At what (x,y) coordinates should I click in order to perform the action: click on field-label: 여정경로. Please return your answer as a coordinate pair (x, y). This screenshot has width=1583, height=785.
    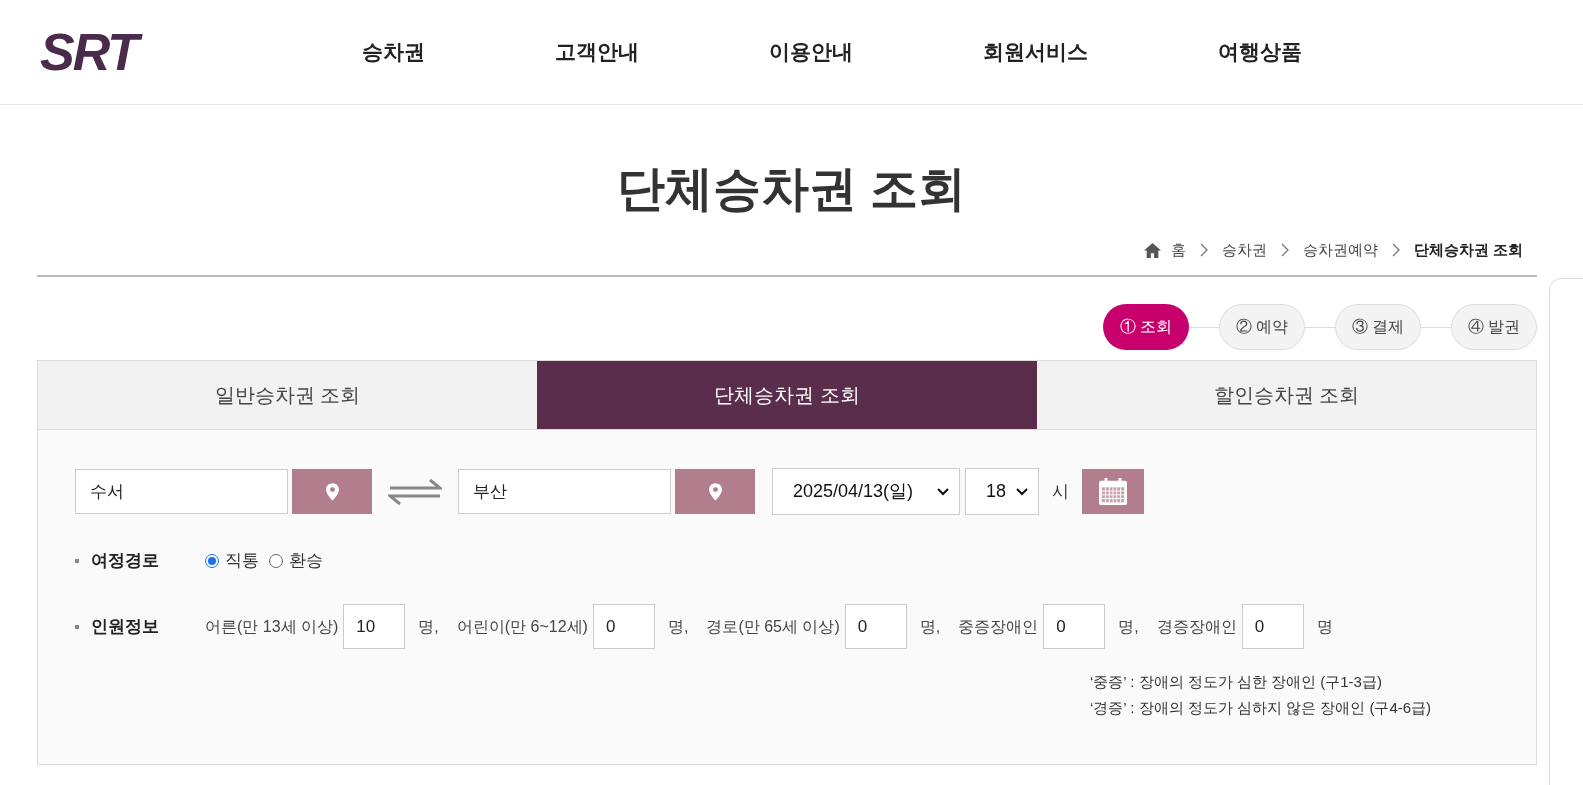
    Looking at the image, I should click on (125, 561).